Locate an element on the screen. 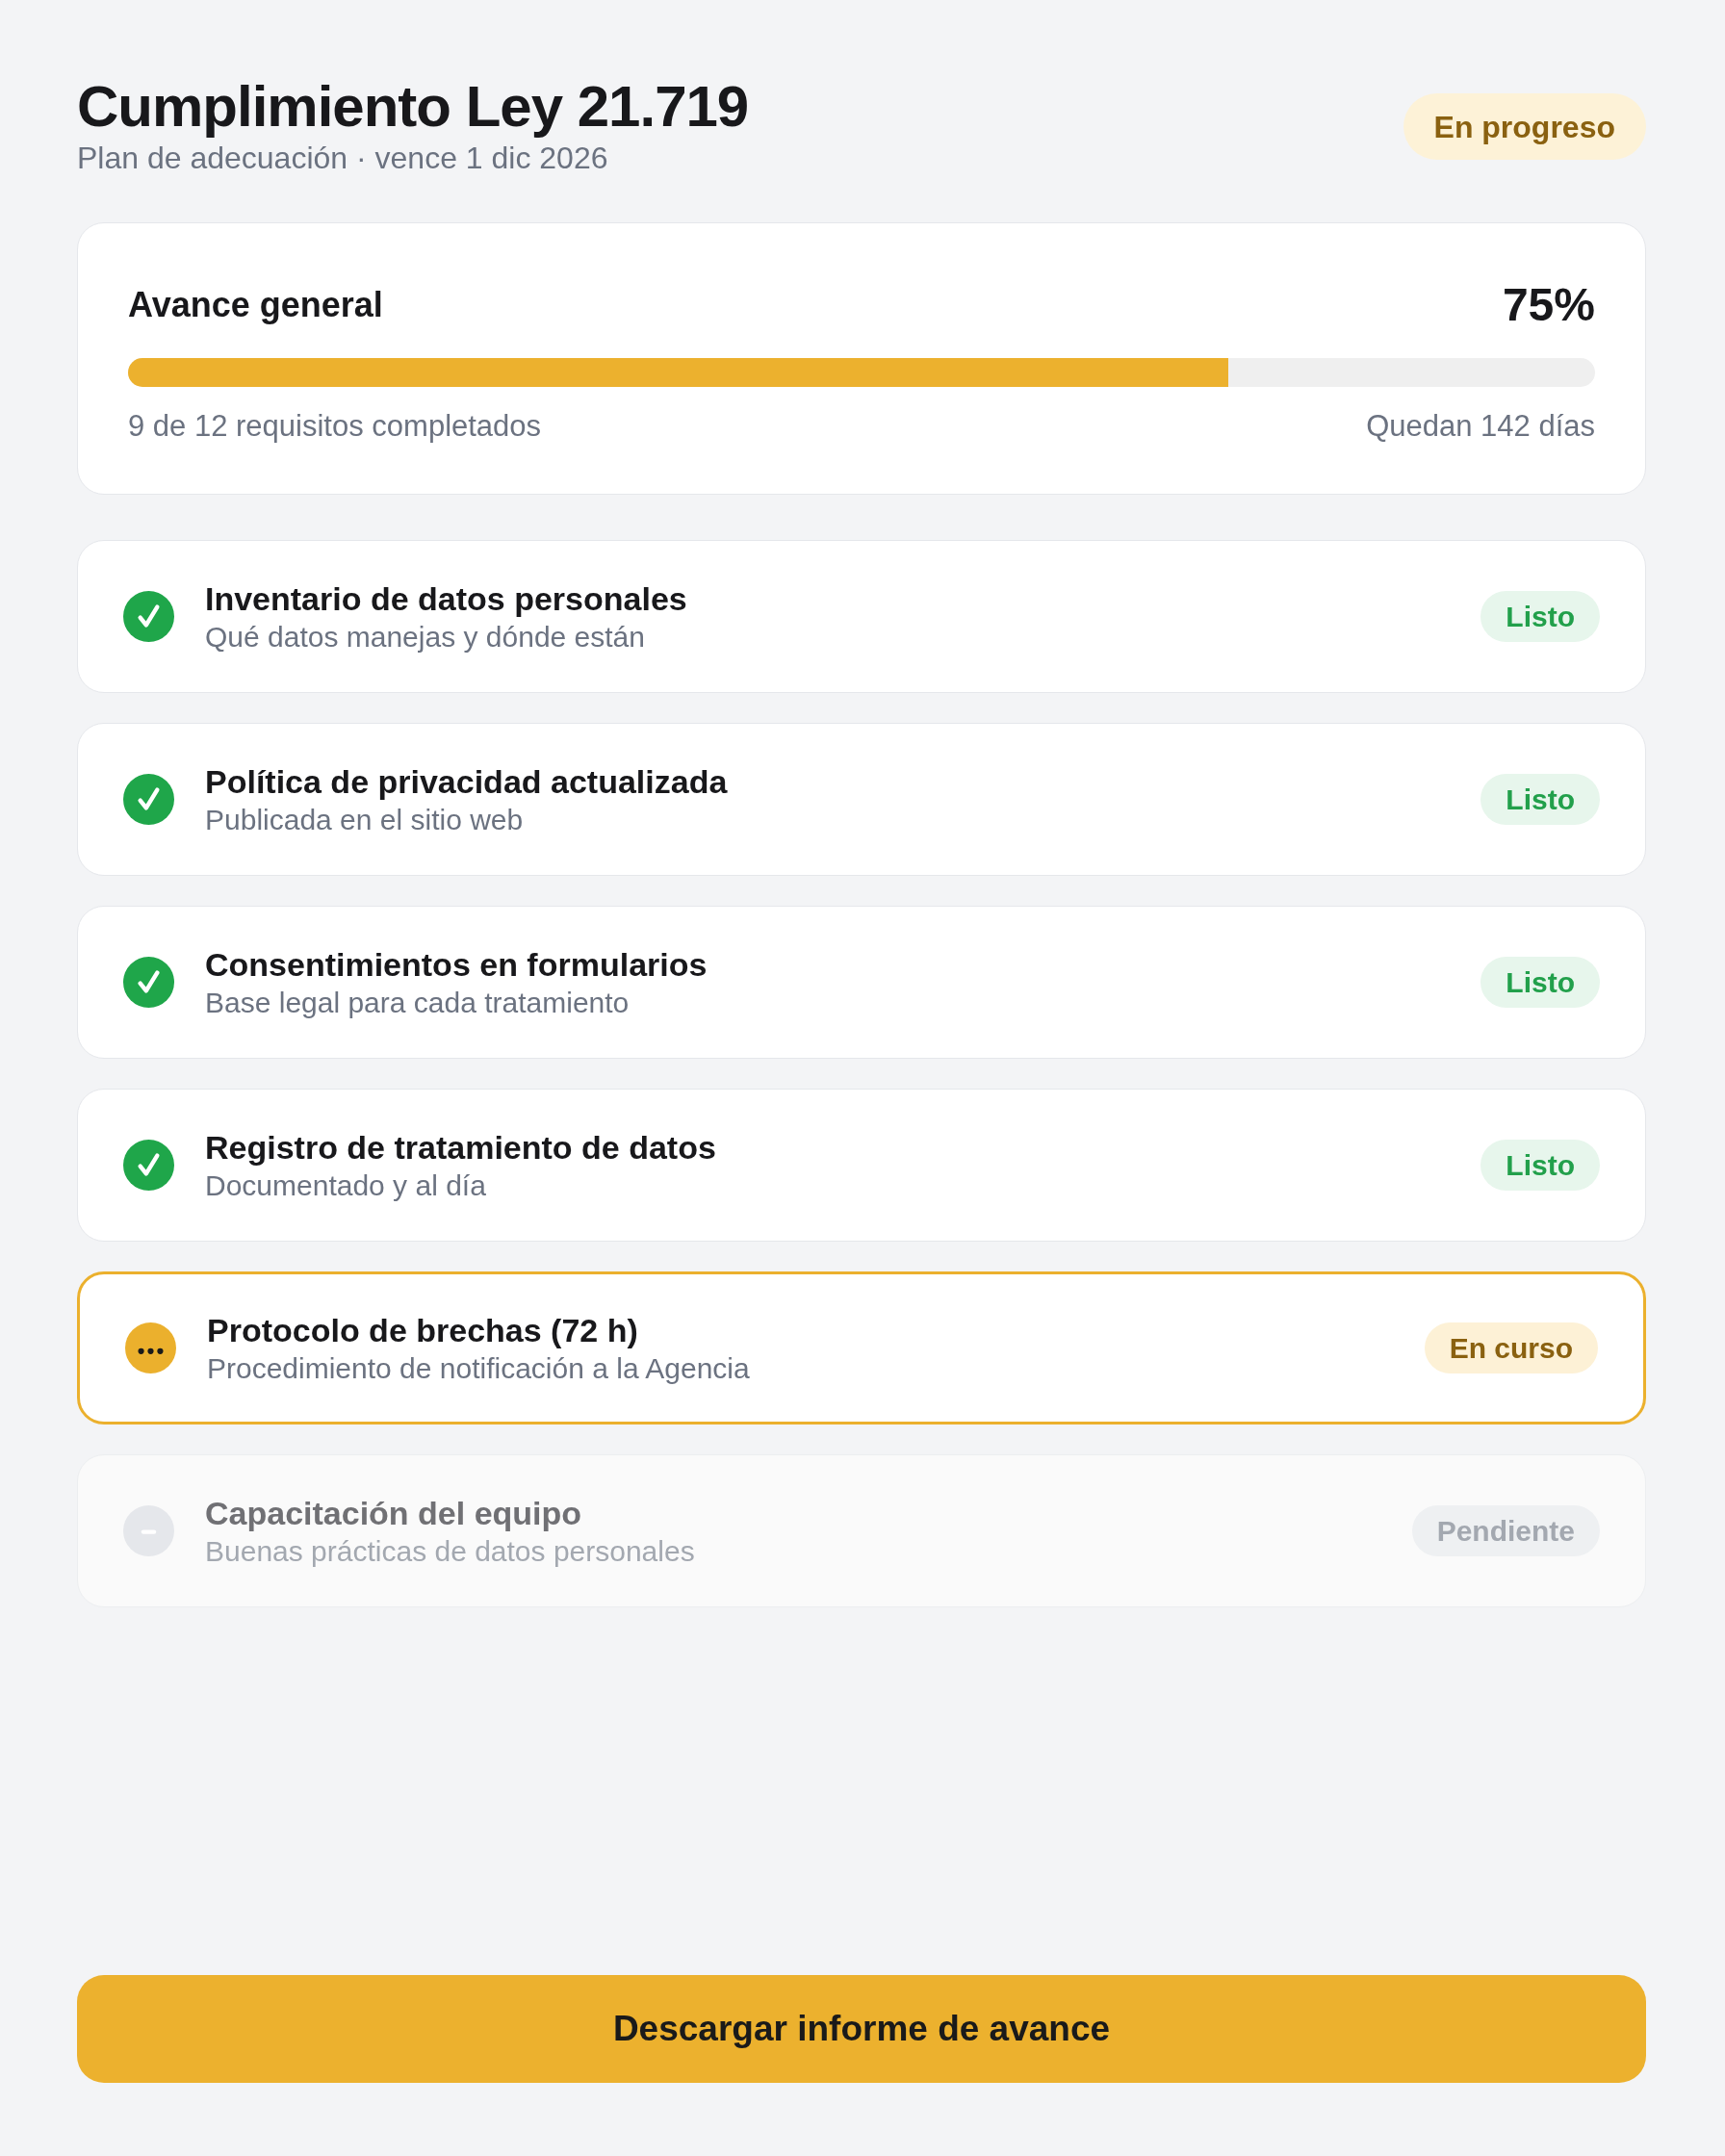  requirement-description: Procedimiento de notificación a la Agencia is located at coordinates (479, 1368).